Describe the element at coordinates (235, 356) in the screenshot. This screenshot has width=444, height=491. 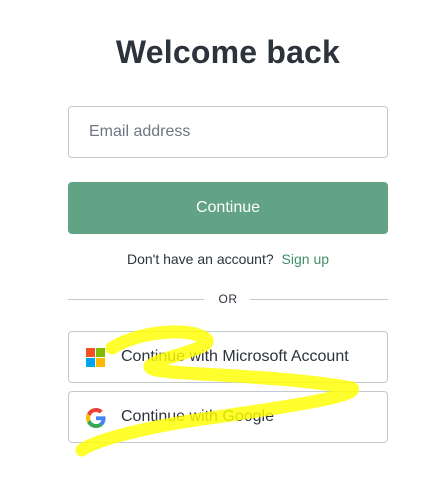
I see `microsoft-login-label: Continue with Microsoft Account` at that location.